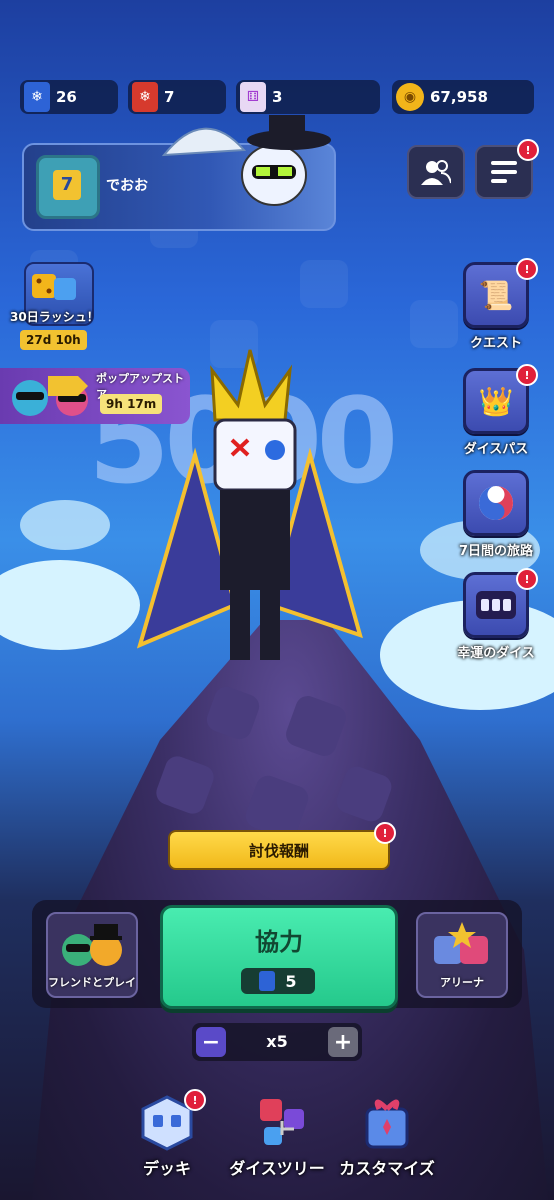 This screenshot has height=1200, width=554. What do you see at coordinates (50, 396) in the screenshot?
I see `store-mascots-icon` at bounding box center [50, 396].